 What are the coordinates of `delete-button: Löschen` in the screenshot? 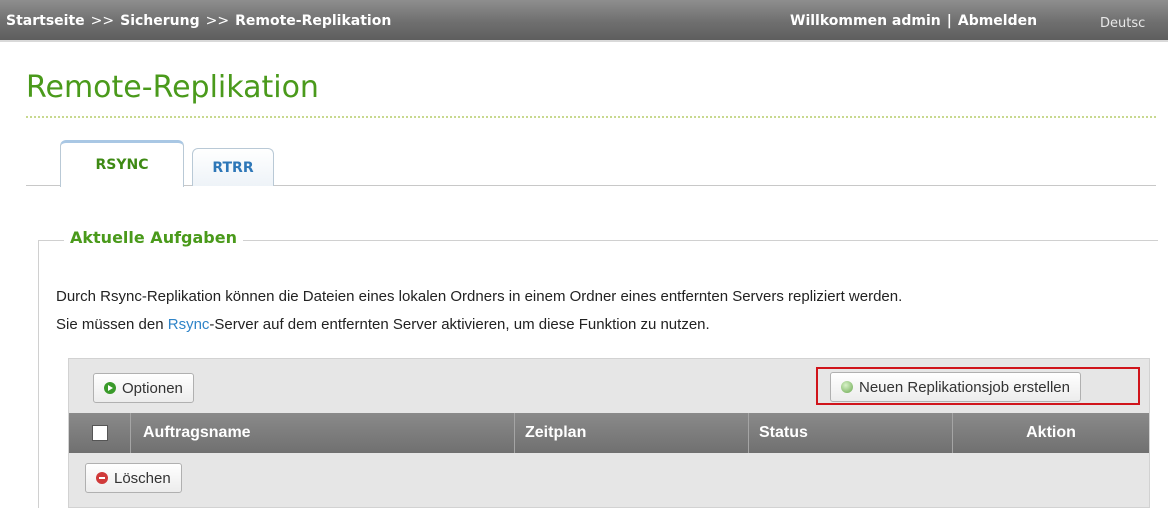 It's located at (133, 478).